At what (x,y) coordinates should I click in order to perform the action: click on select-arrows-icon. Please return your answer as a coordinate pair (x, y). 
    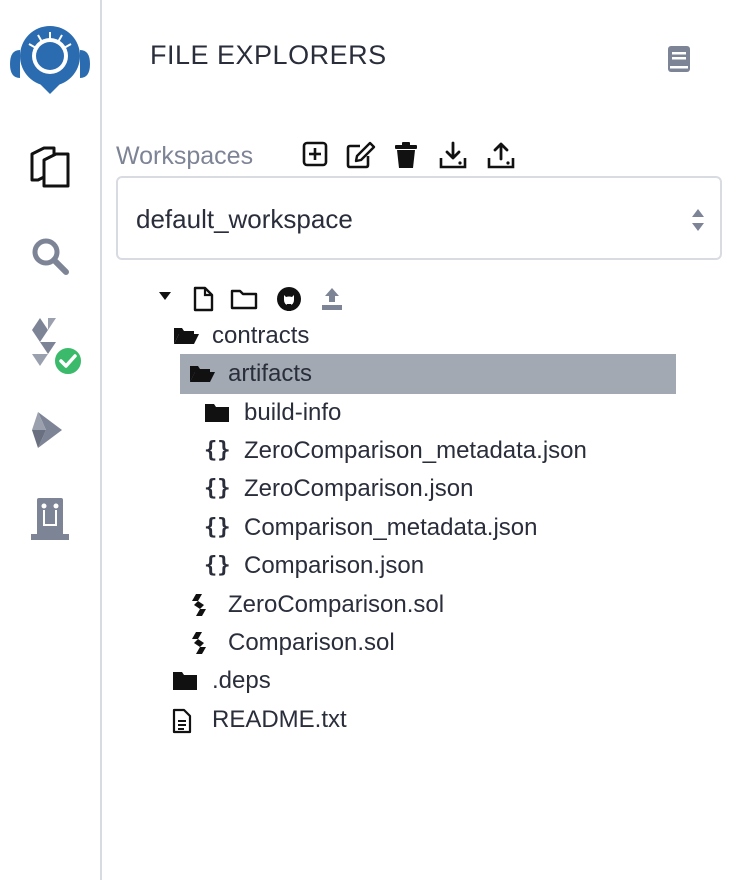
    Looking at the image, I should click on (698, 220).